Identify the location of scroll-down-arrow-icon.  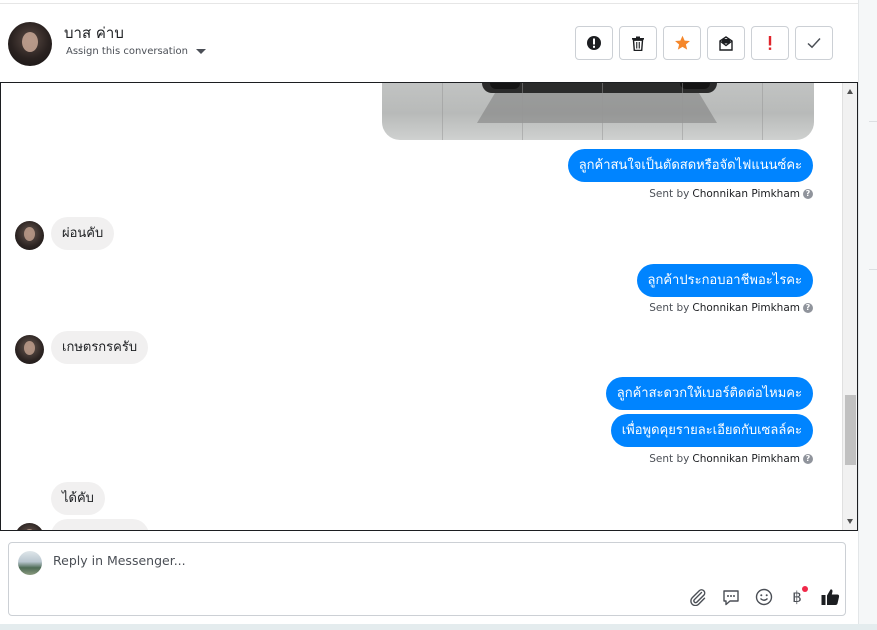
(850, 521).